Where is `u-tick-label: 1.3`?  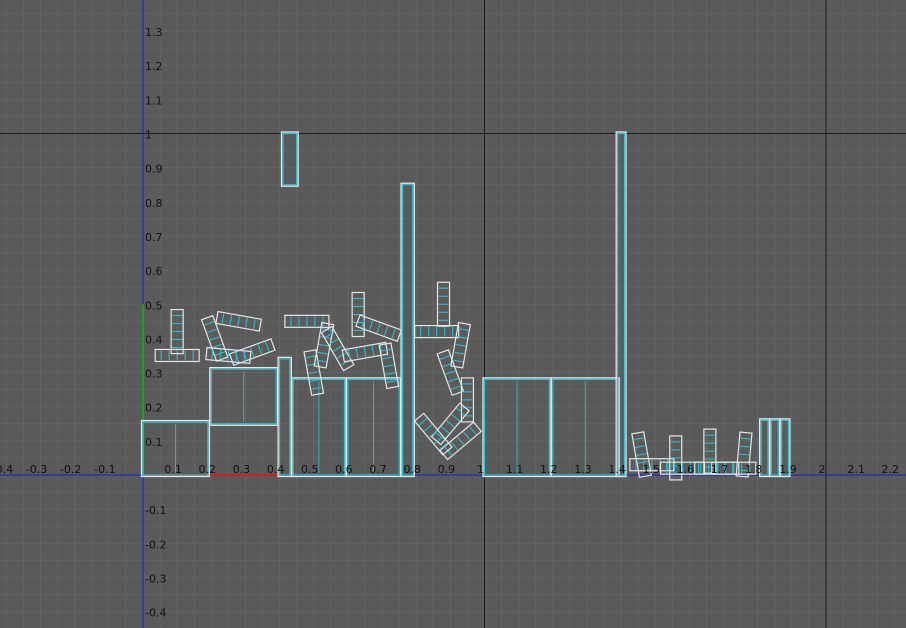 u-tick-label: 1.3 is located at coordinates (583, 469).